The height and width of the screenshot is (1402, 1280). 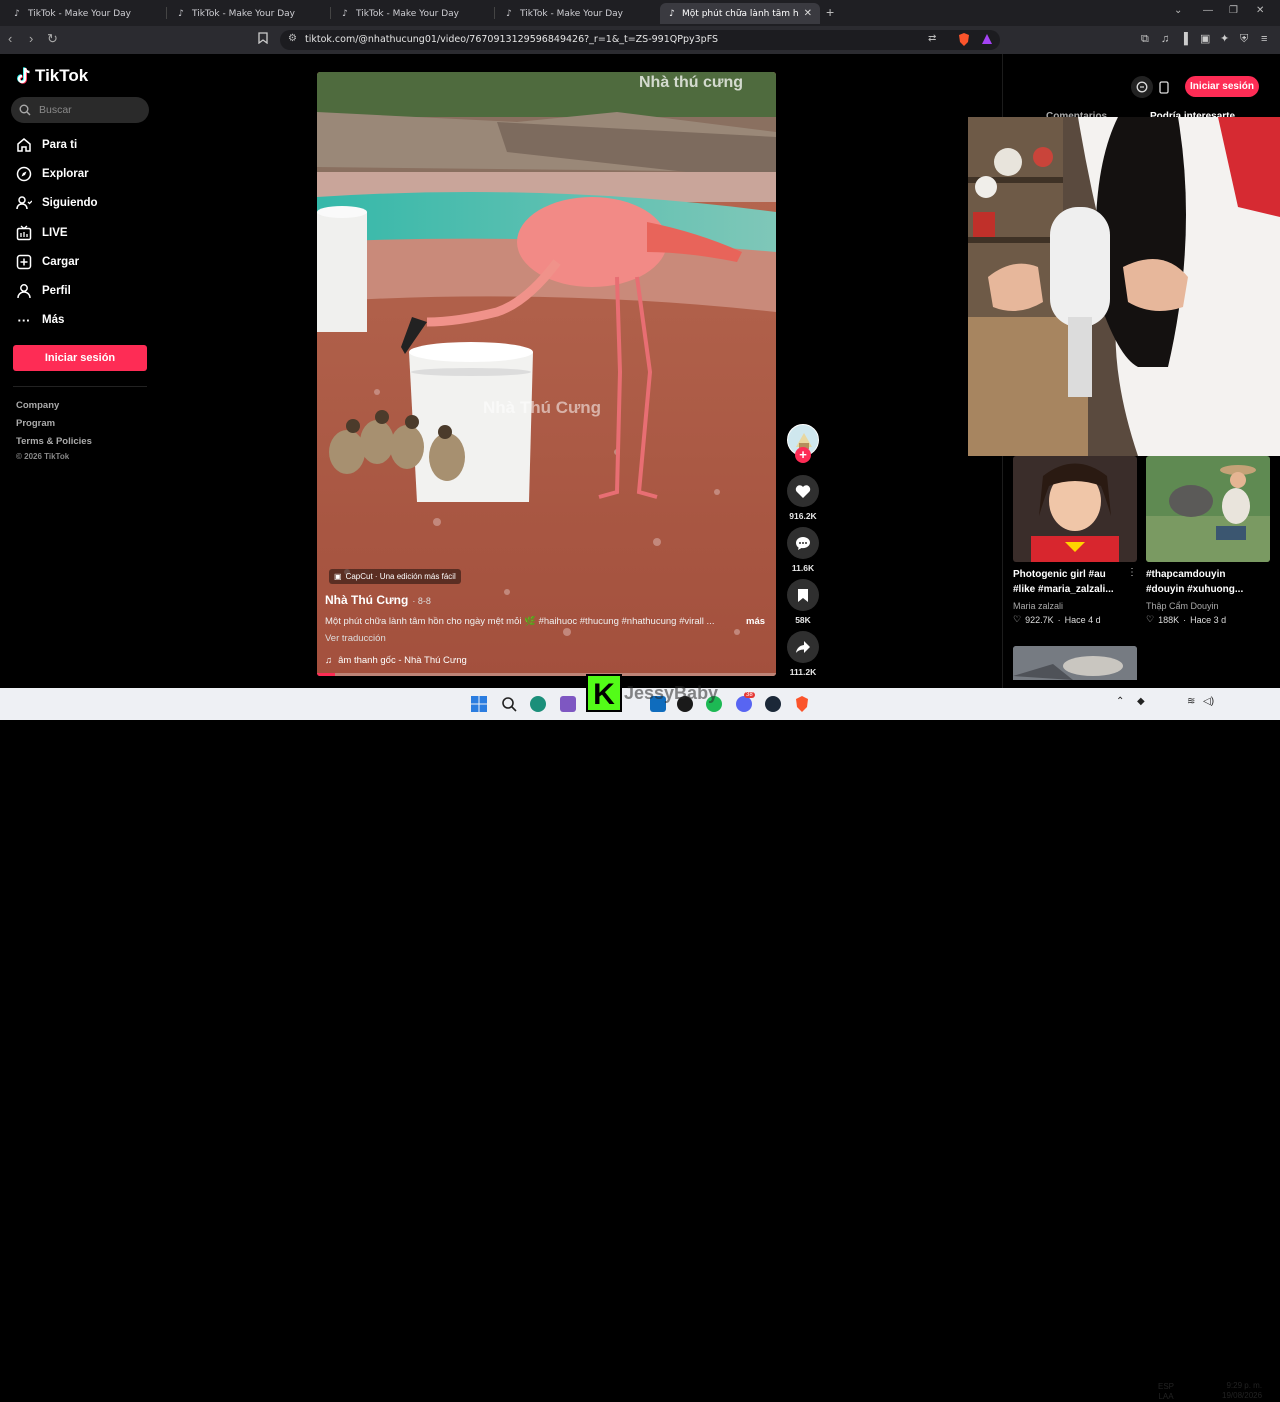 I want to click on wallet-icon: ▣, so click(x=1205, y=39).